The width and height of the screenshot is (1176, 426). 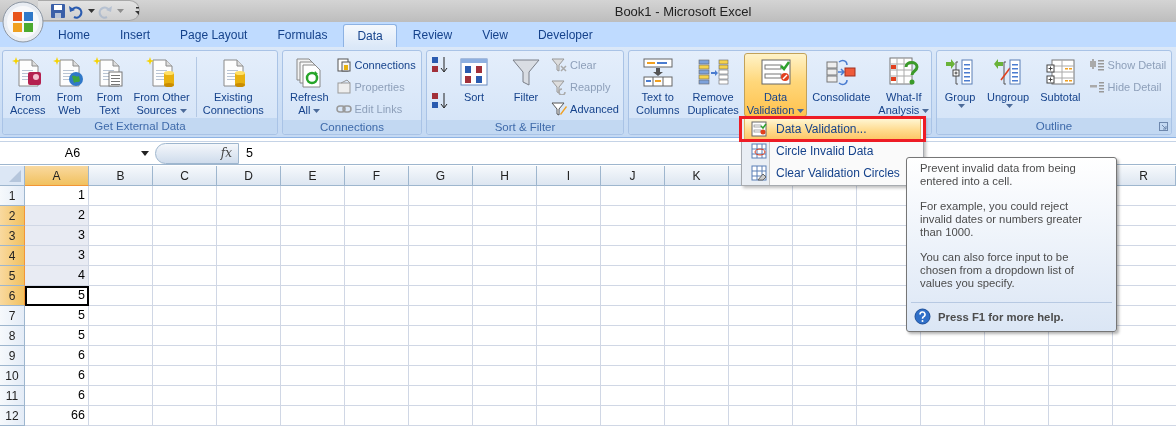 I want to click on column-header: H, so click(x=505, y=176).